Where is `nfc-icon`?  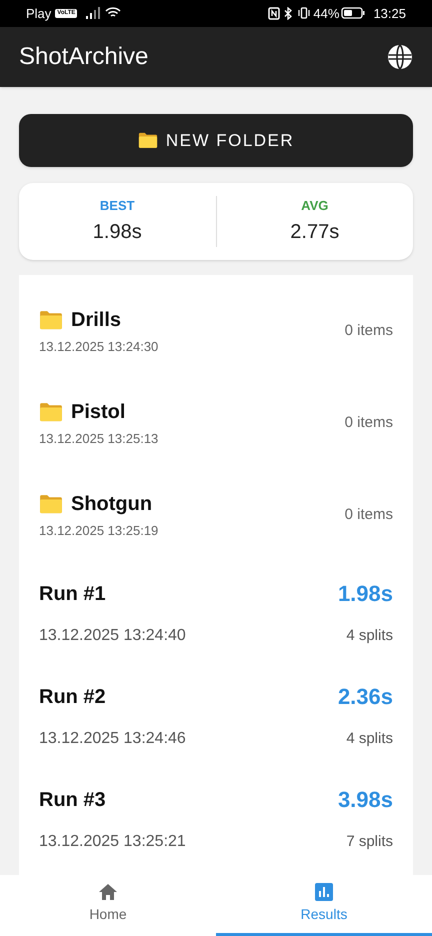 nfc-icon is located at coordinates (274, 13).